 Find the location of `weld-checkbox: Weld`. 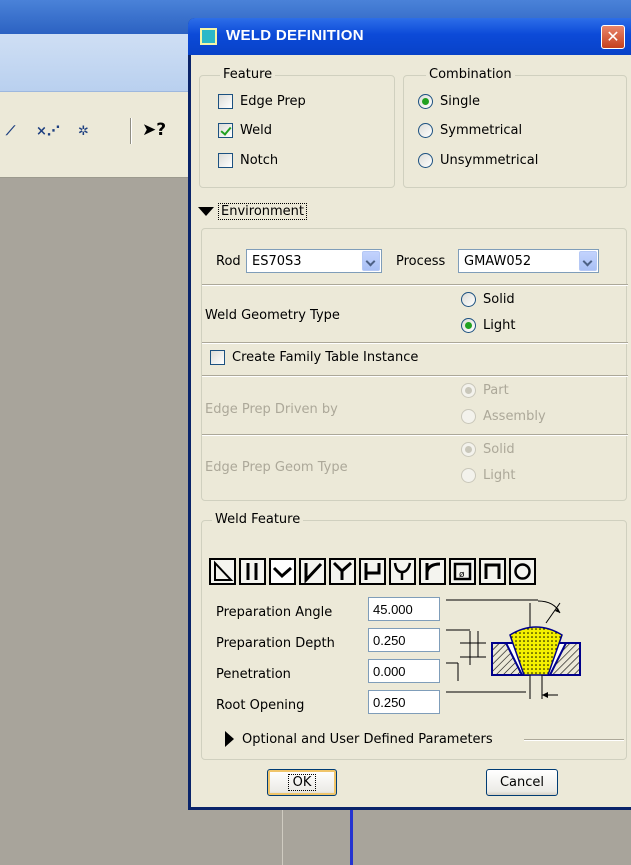

weld-checkbox: Weld is located at coordinates (245, 130).